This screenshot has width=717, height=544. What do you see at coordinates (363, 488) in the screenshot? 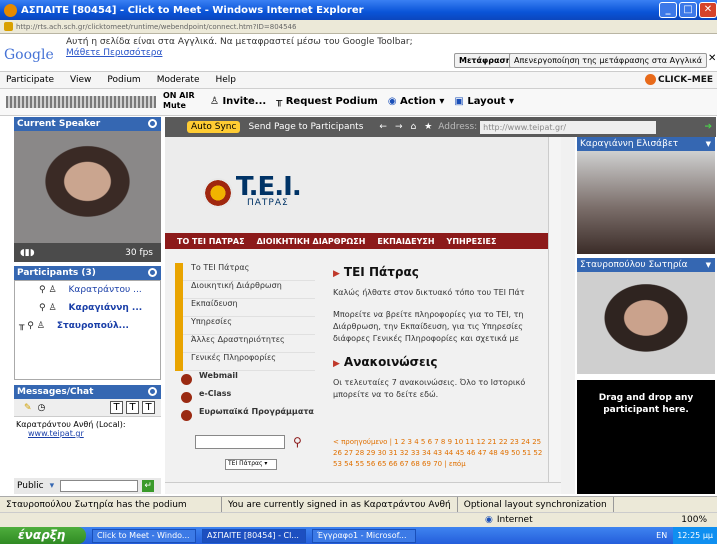
I see `horizontal-scrollbar` at bounding box center [363, 488].